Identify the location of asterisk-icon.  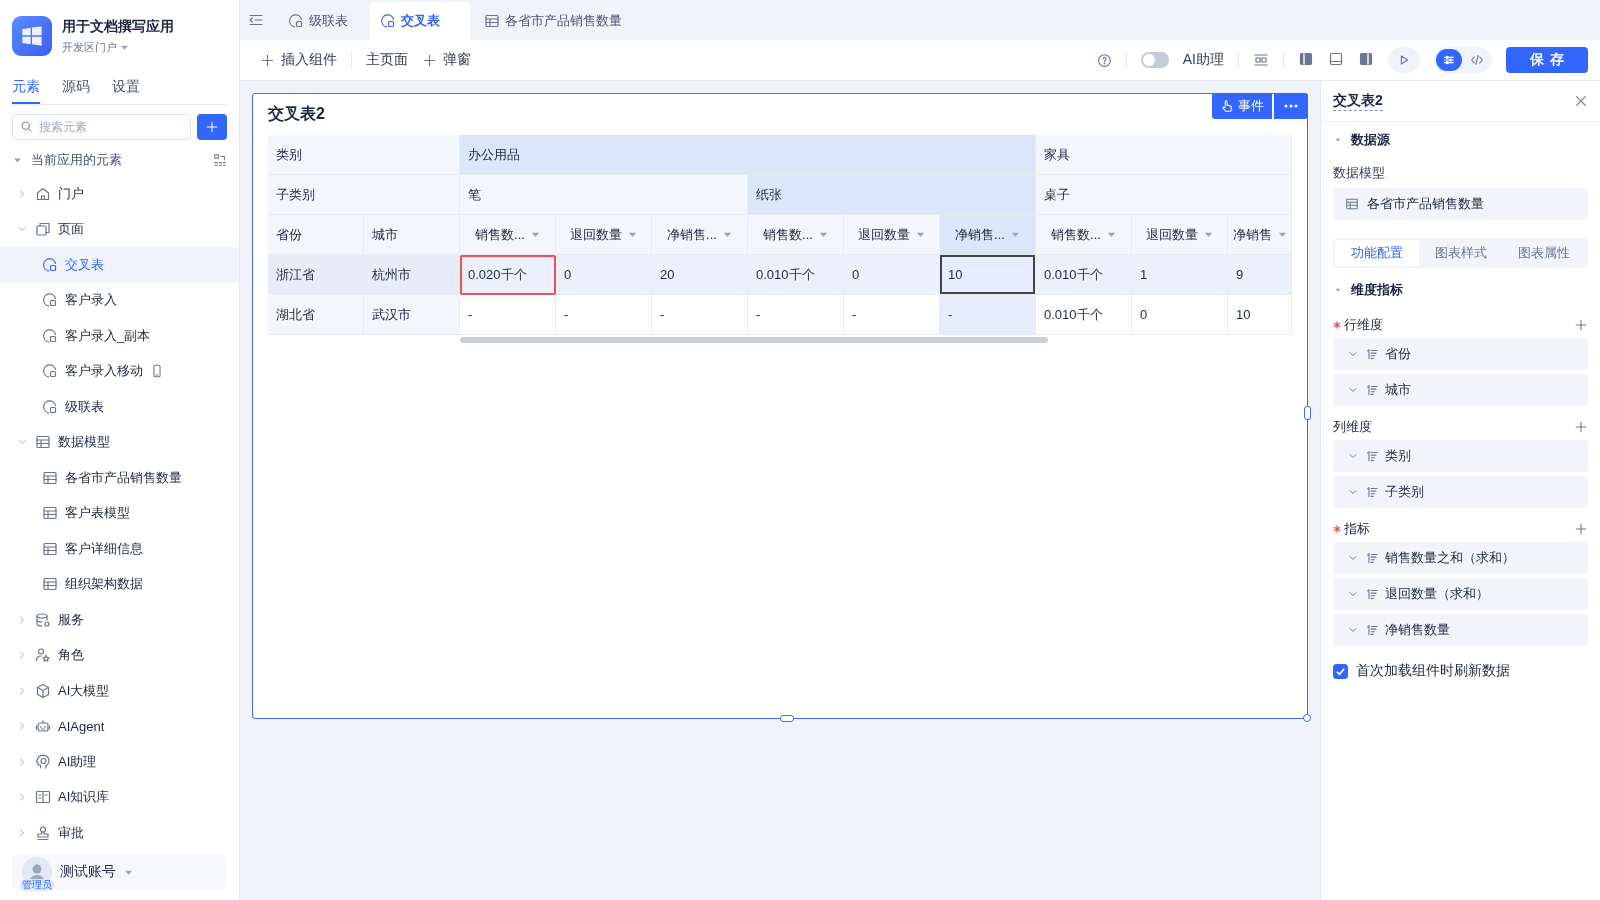
(1337, 325).